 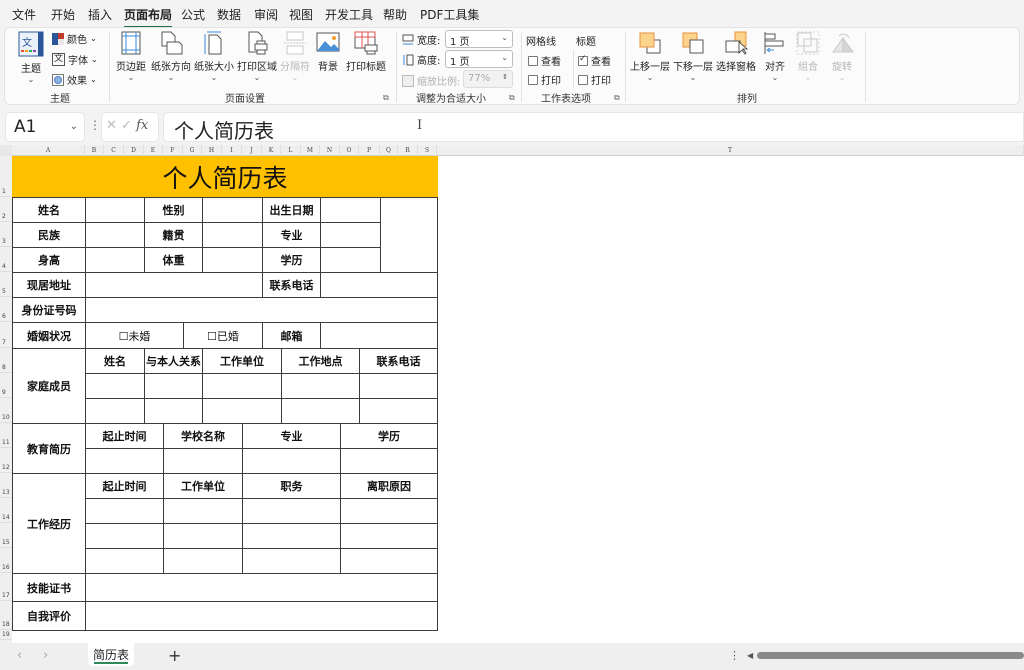 What do you see at coordinates (330, 150) in the screenshot?
I see `column-header: N` at bounding box center [330, 150].